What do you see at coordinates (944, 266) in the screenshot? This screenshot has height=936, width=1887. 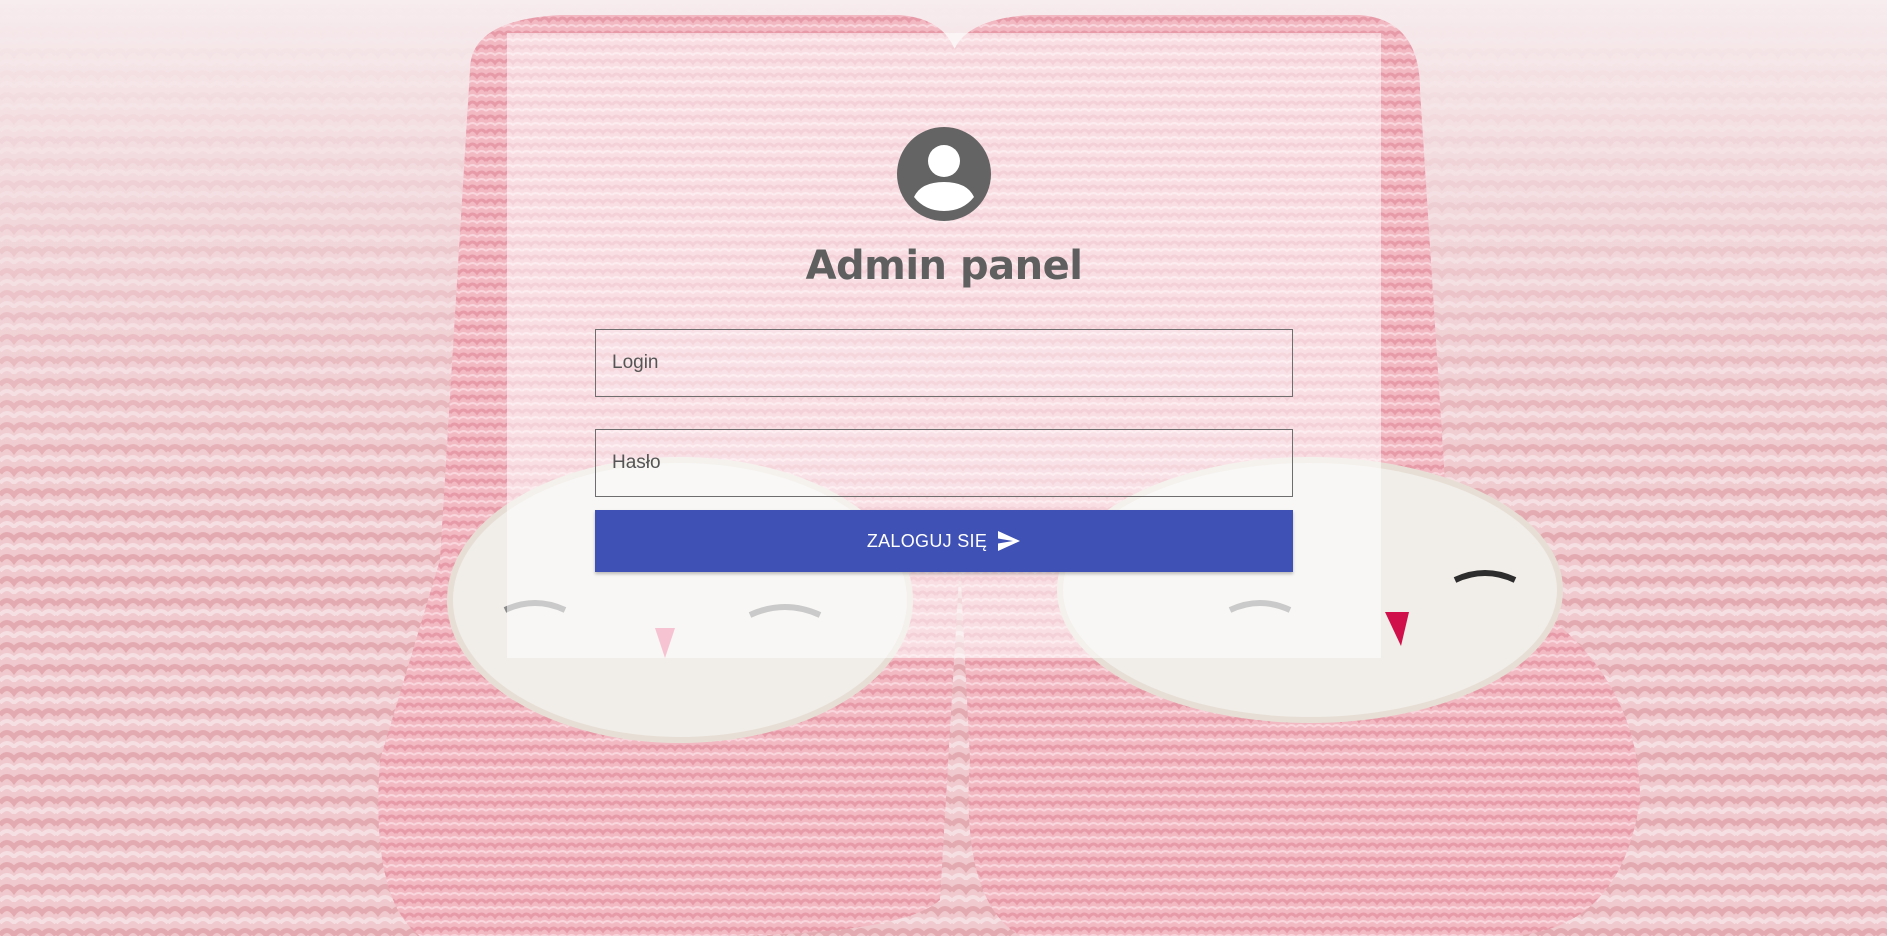 I see `page-title: Admin panel` at bounding box center [944, 266].